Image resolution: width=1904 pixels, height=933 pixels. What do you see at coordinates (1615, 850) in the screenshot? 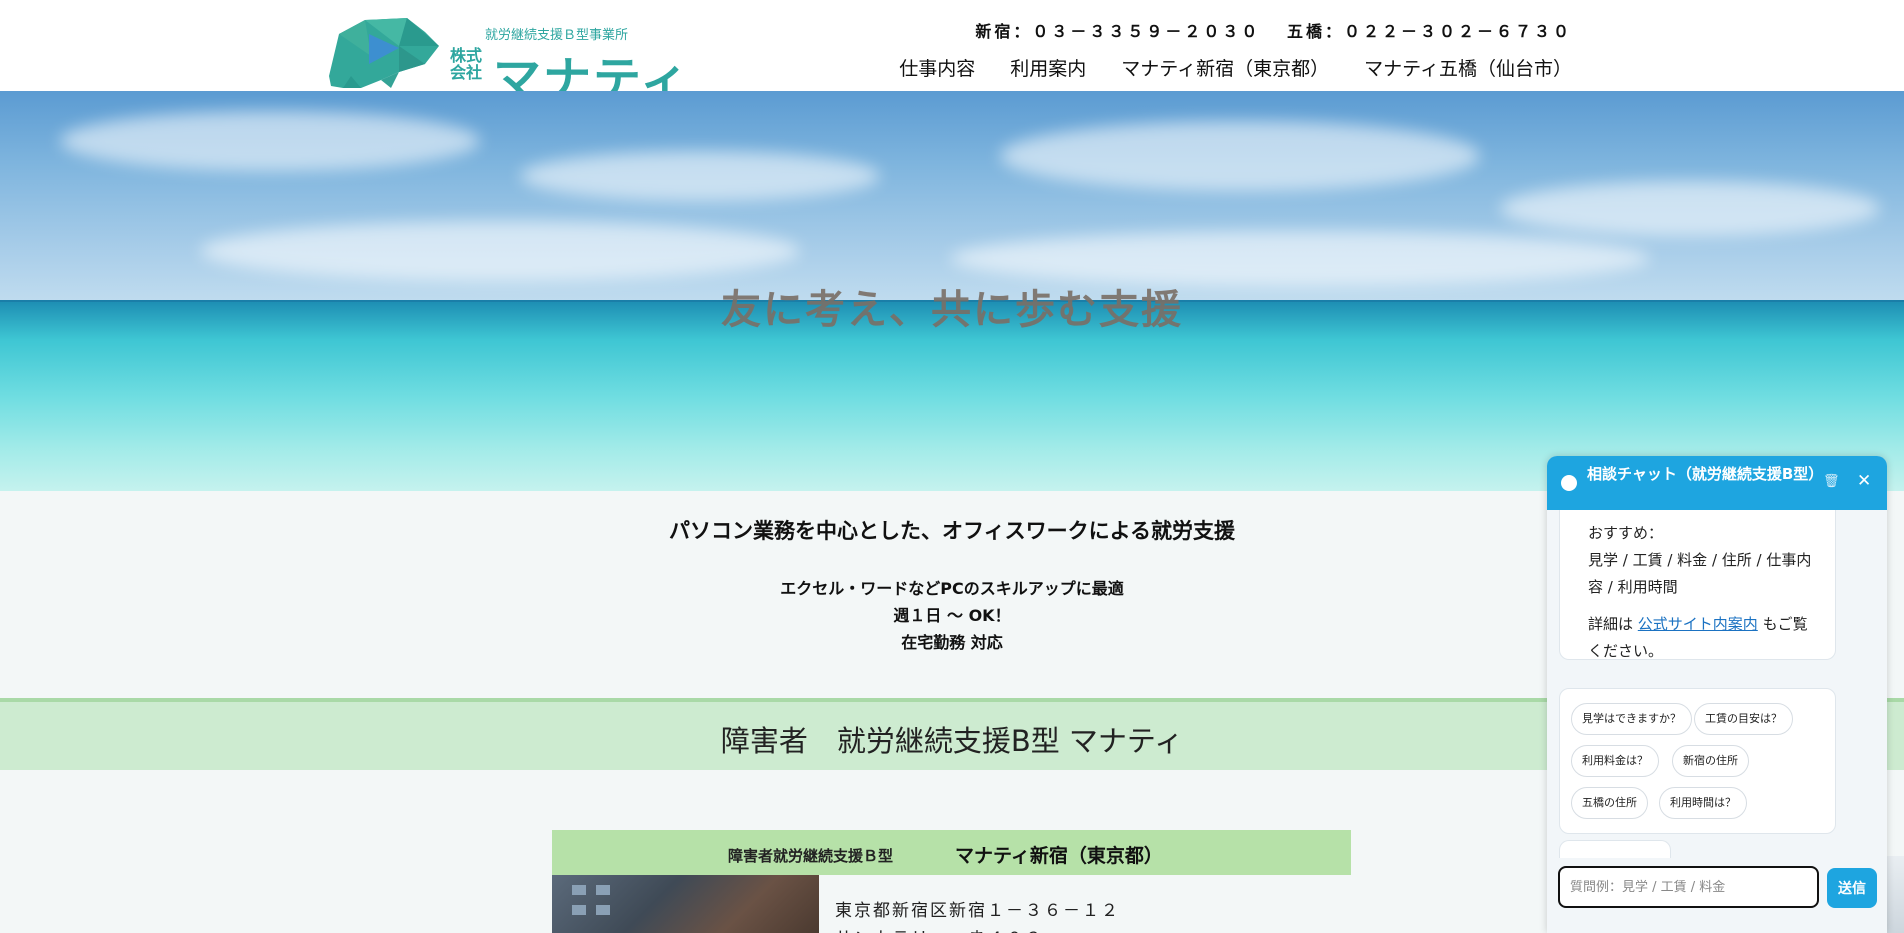
I see `chat-next-message` at bounding box center [1615, 850].